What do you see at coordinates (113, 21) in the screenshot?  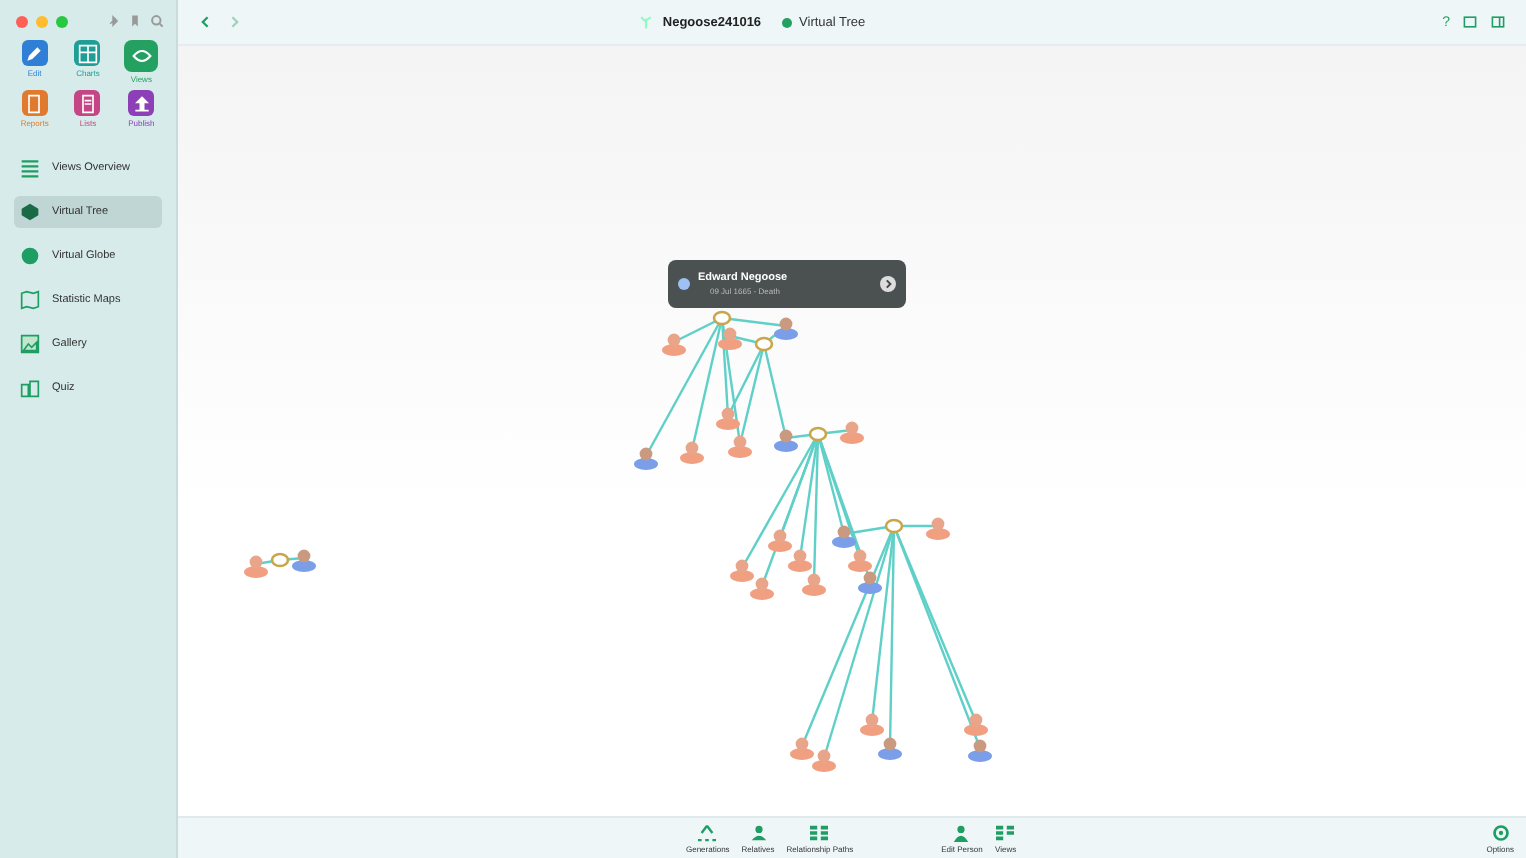 I see `pin-icon` at bounding box center [113, 21].